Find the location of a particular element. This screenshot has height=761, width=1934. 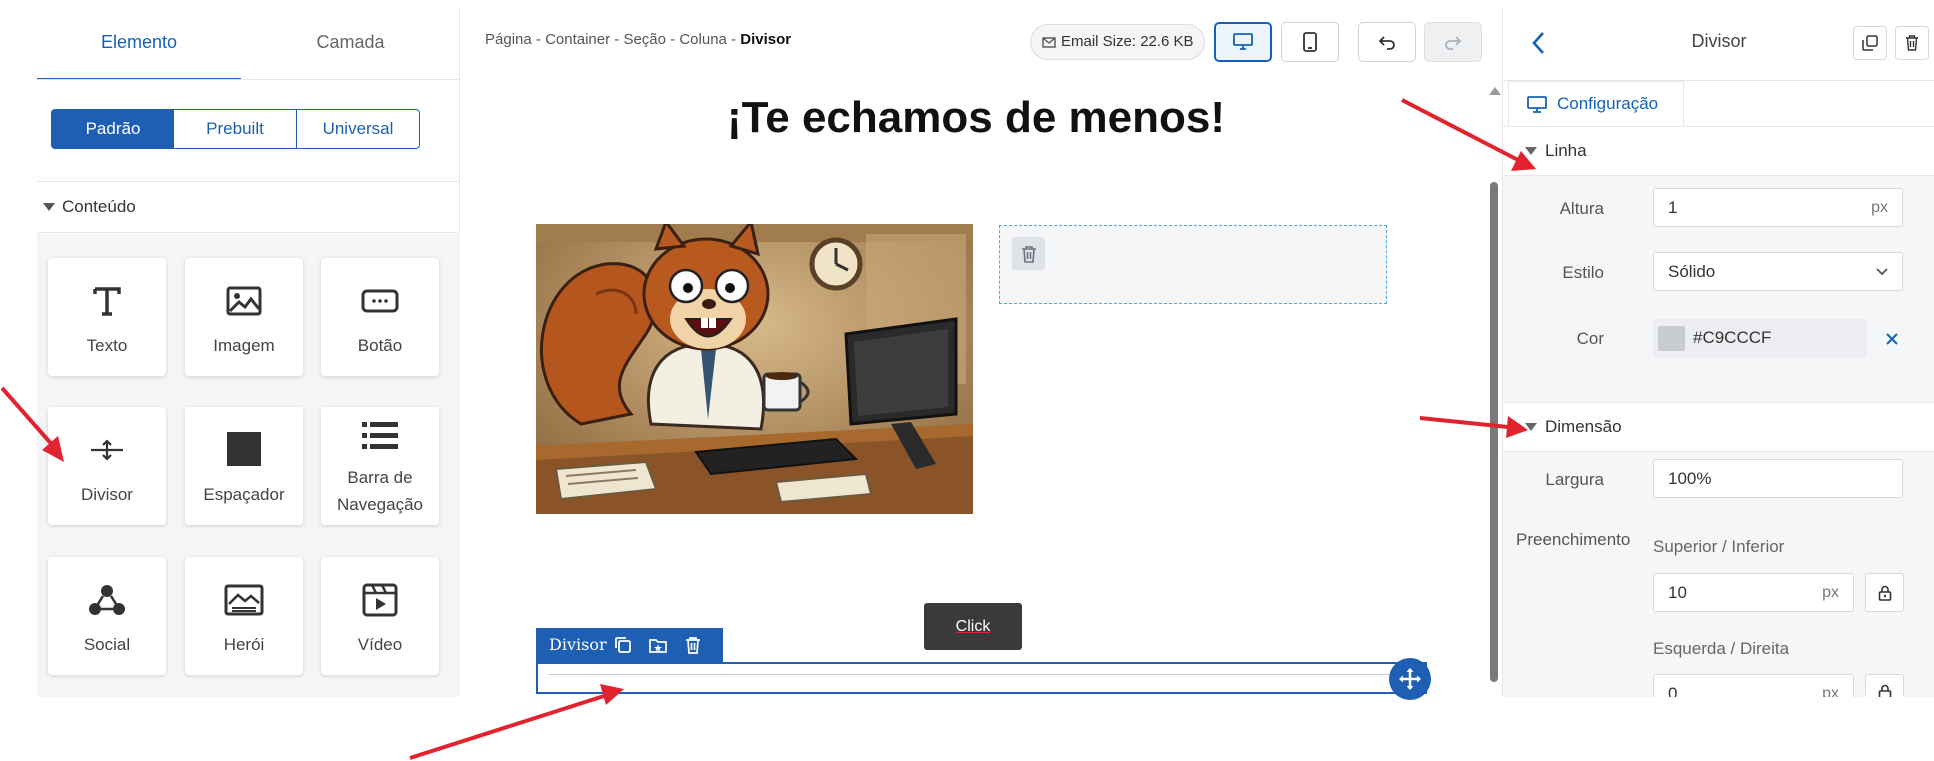

mobile-view-button is located at coordinates (1310, 42).